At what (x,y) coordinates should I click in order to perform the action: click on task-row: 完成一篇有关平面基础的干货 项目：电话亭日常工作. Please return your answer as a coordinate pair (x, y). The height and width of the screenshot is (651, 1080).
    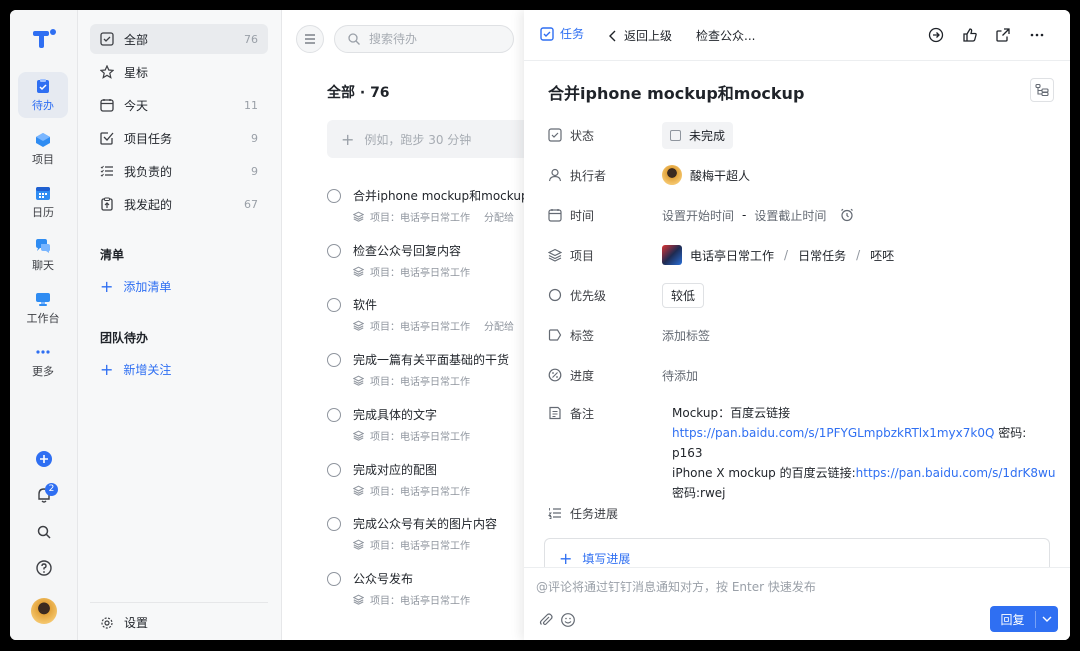
    Looking at the image, I should click on (430, 374).